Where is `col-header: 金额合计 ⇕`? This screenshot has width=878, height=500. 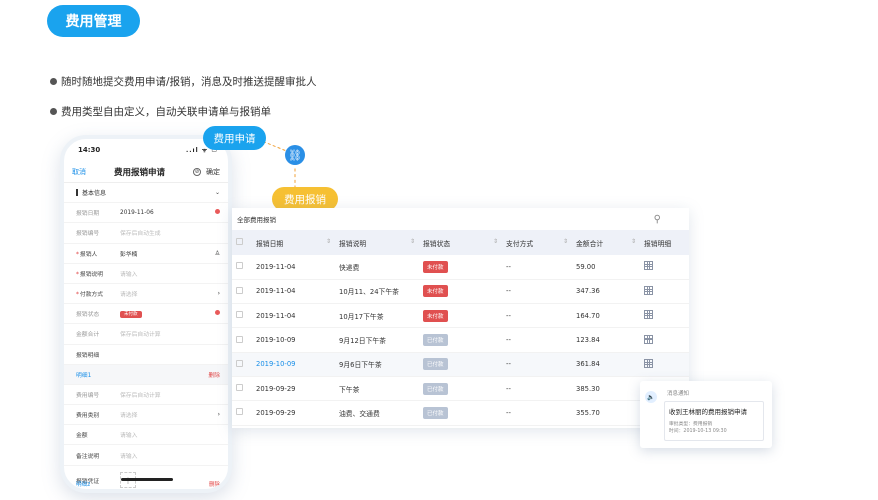 col-header: 金额合计 ⇕ is located at coordinates (606, 242).